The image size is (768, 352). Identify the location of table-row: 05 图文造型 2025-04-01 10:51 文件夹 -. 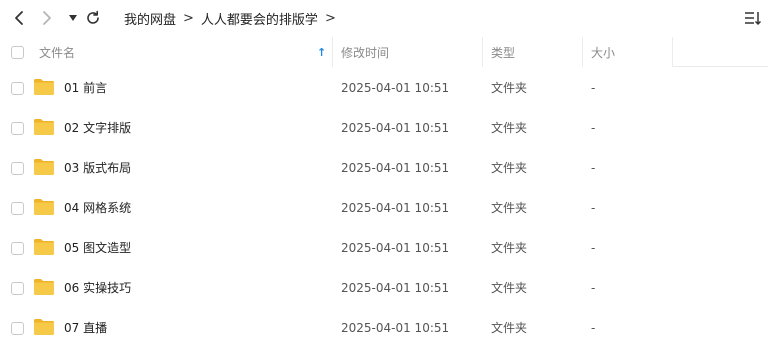
(384, 248).